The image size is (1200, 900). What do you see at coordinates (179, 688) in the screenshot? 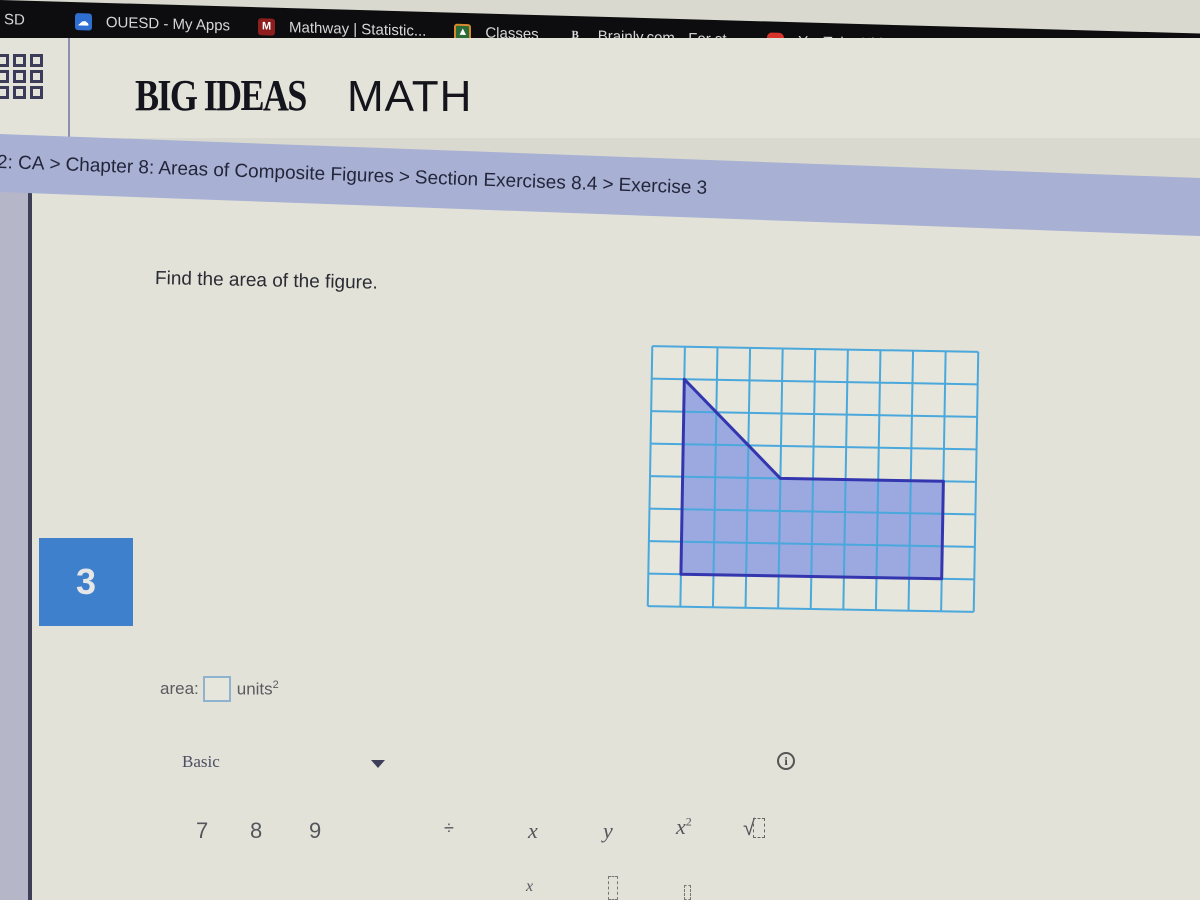
I see `area-label: area:` at bounding box center [179, 688].